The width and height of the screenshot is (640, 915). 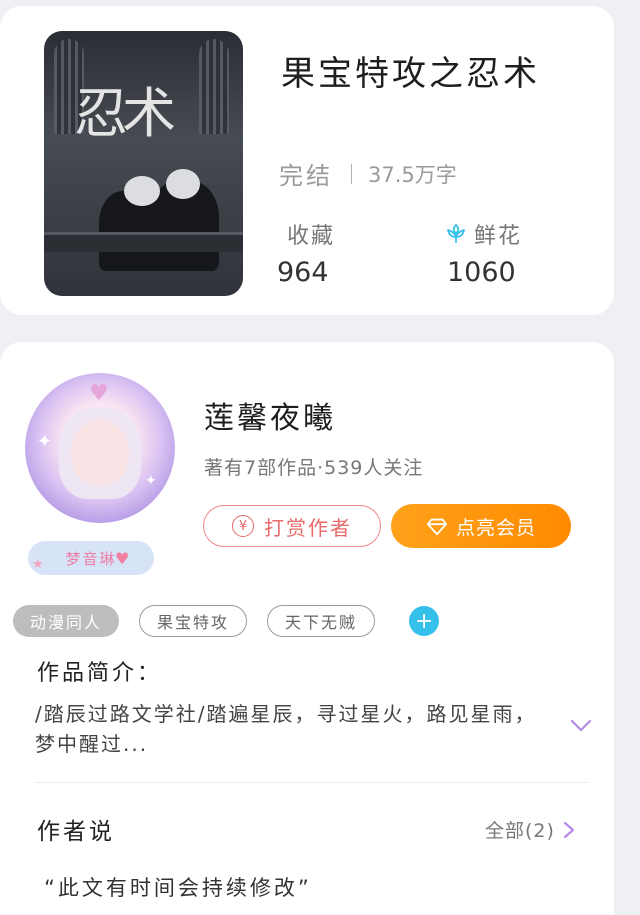 I want to click on flowers-label-group: 鲜花, so click(x=483, y=234).